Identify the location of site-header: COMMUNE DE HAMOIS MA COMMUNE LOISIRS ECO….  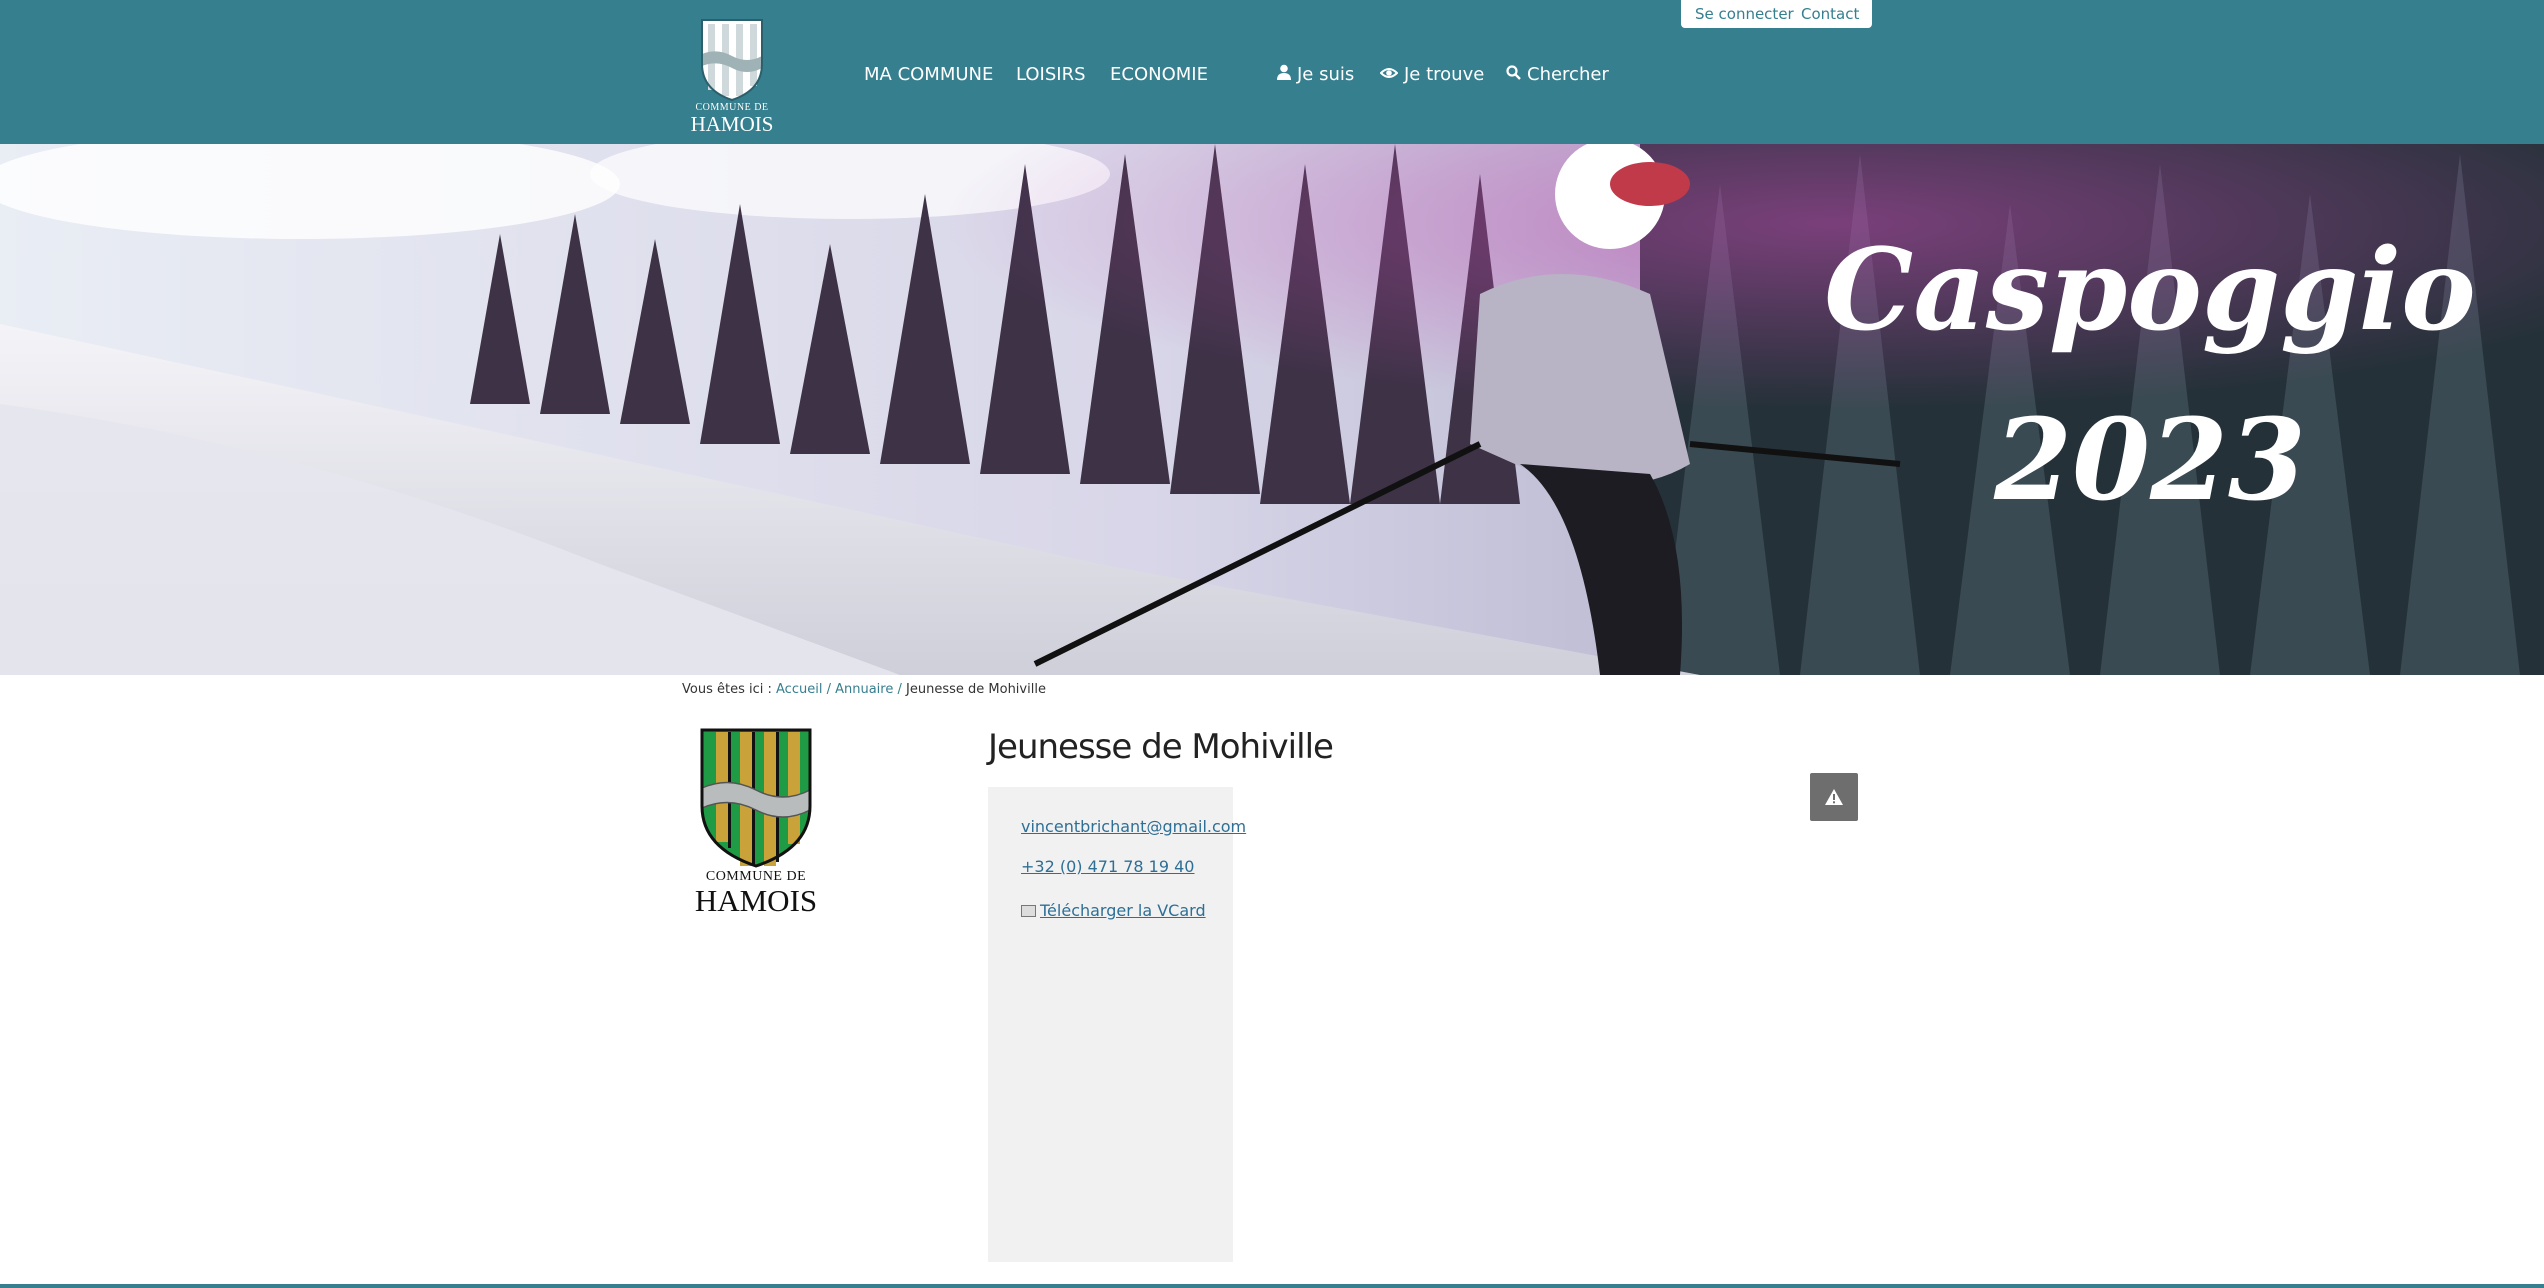
(1272, 72).